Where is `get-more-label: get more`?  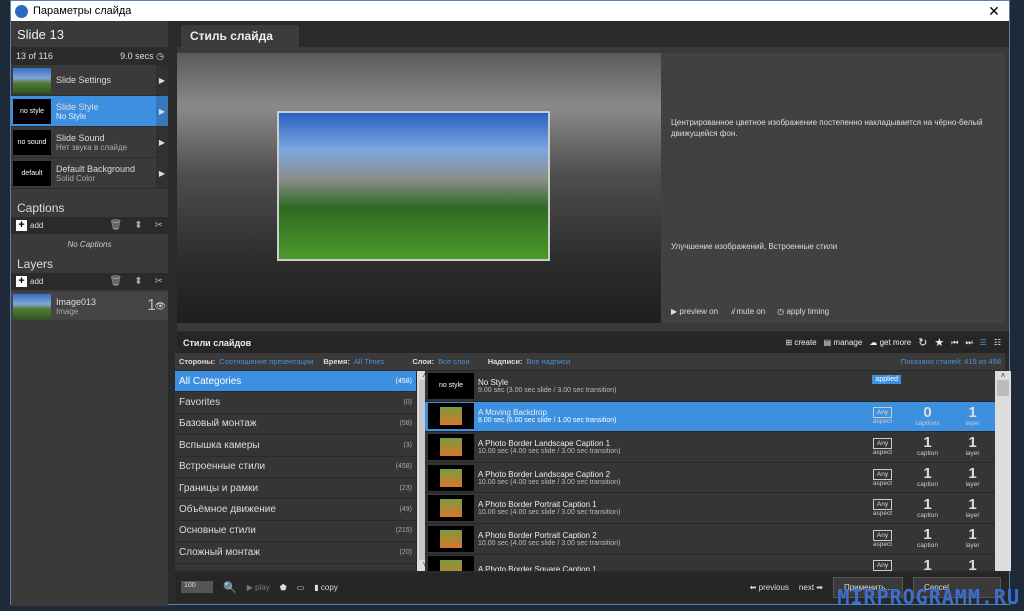 get-more-label: get more is located at coordinates (895, 342).